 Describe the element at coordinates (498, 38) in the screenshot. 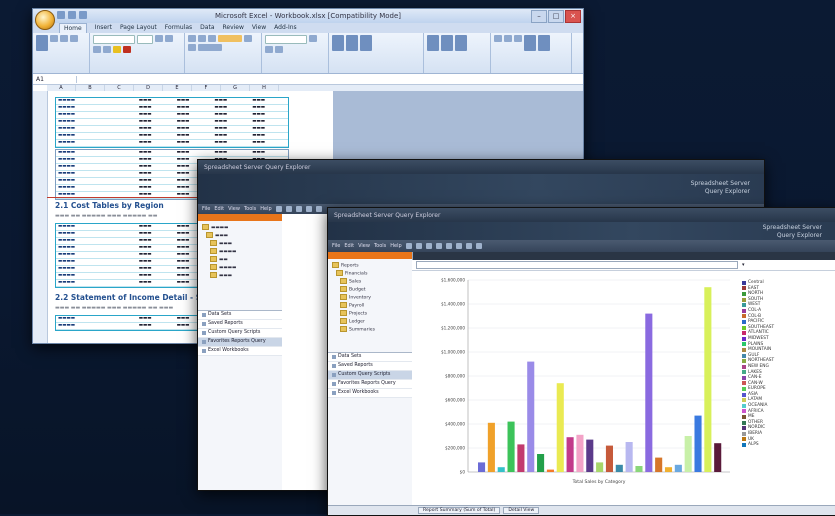

I see `autosum-icon` at that location.